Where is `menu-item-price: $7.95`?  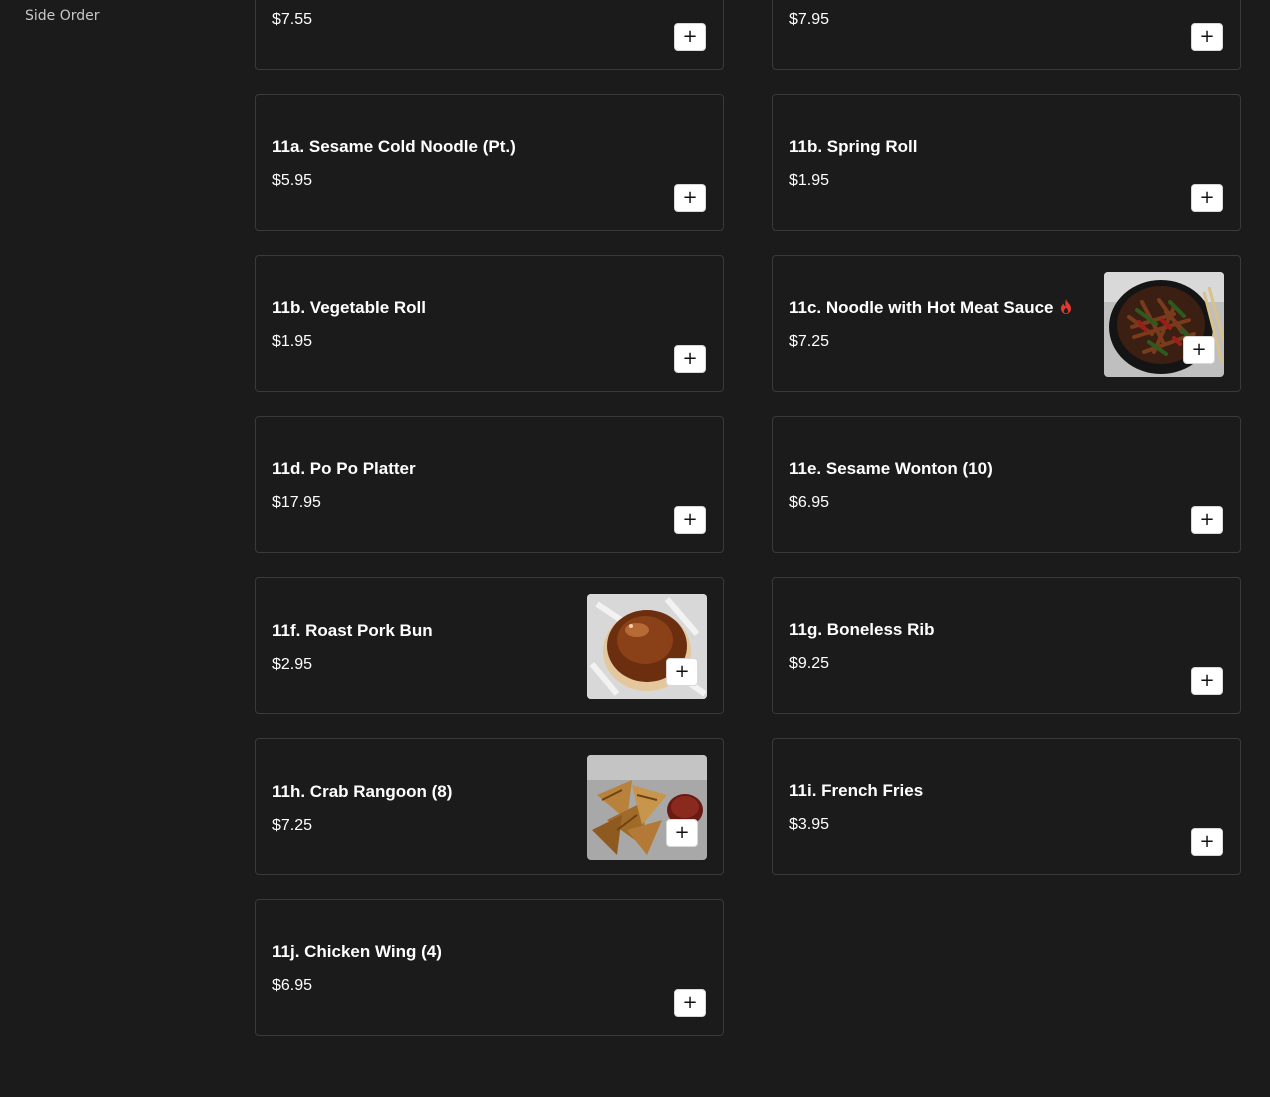 menu-item-price: $7.95 is located at coordinates (809, 19).